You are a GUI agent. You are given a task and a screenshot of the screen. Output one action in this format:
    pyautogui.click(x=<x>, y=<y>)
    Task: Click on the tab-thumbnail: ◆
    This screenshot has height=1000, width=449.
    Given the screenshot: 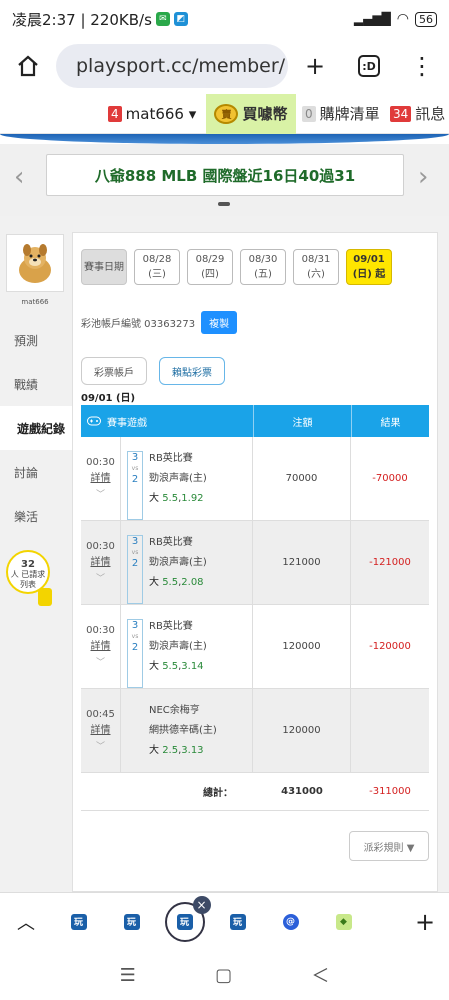 What is the action you would take?
    pyautogui.click(x=343, y=921)
    